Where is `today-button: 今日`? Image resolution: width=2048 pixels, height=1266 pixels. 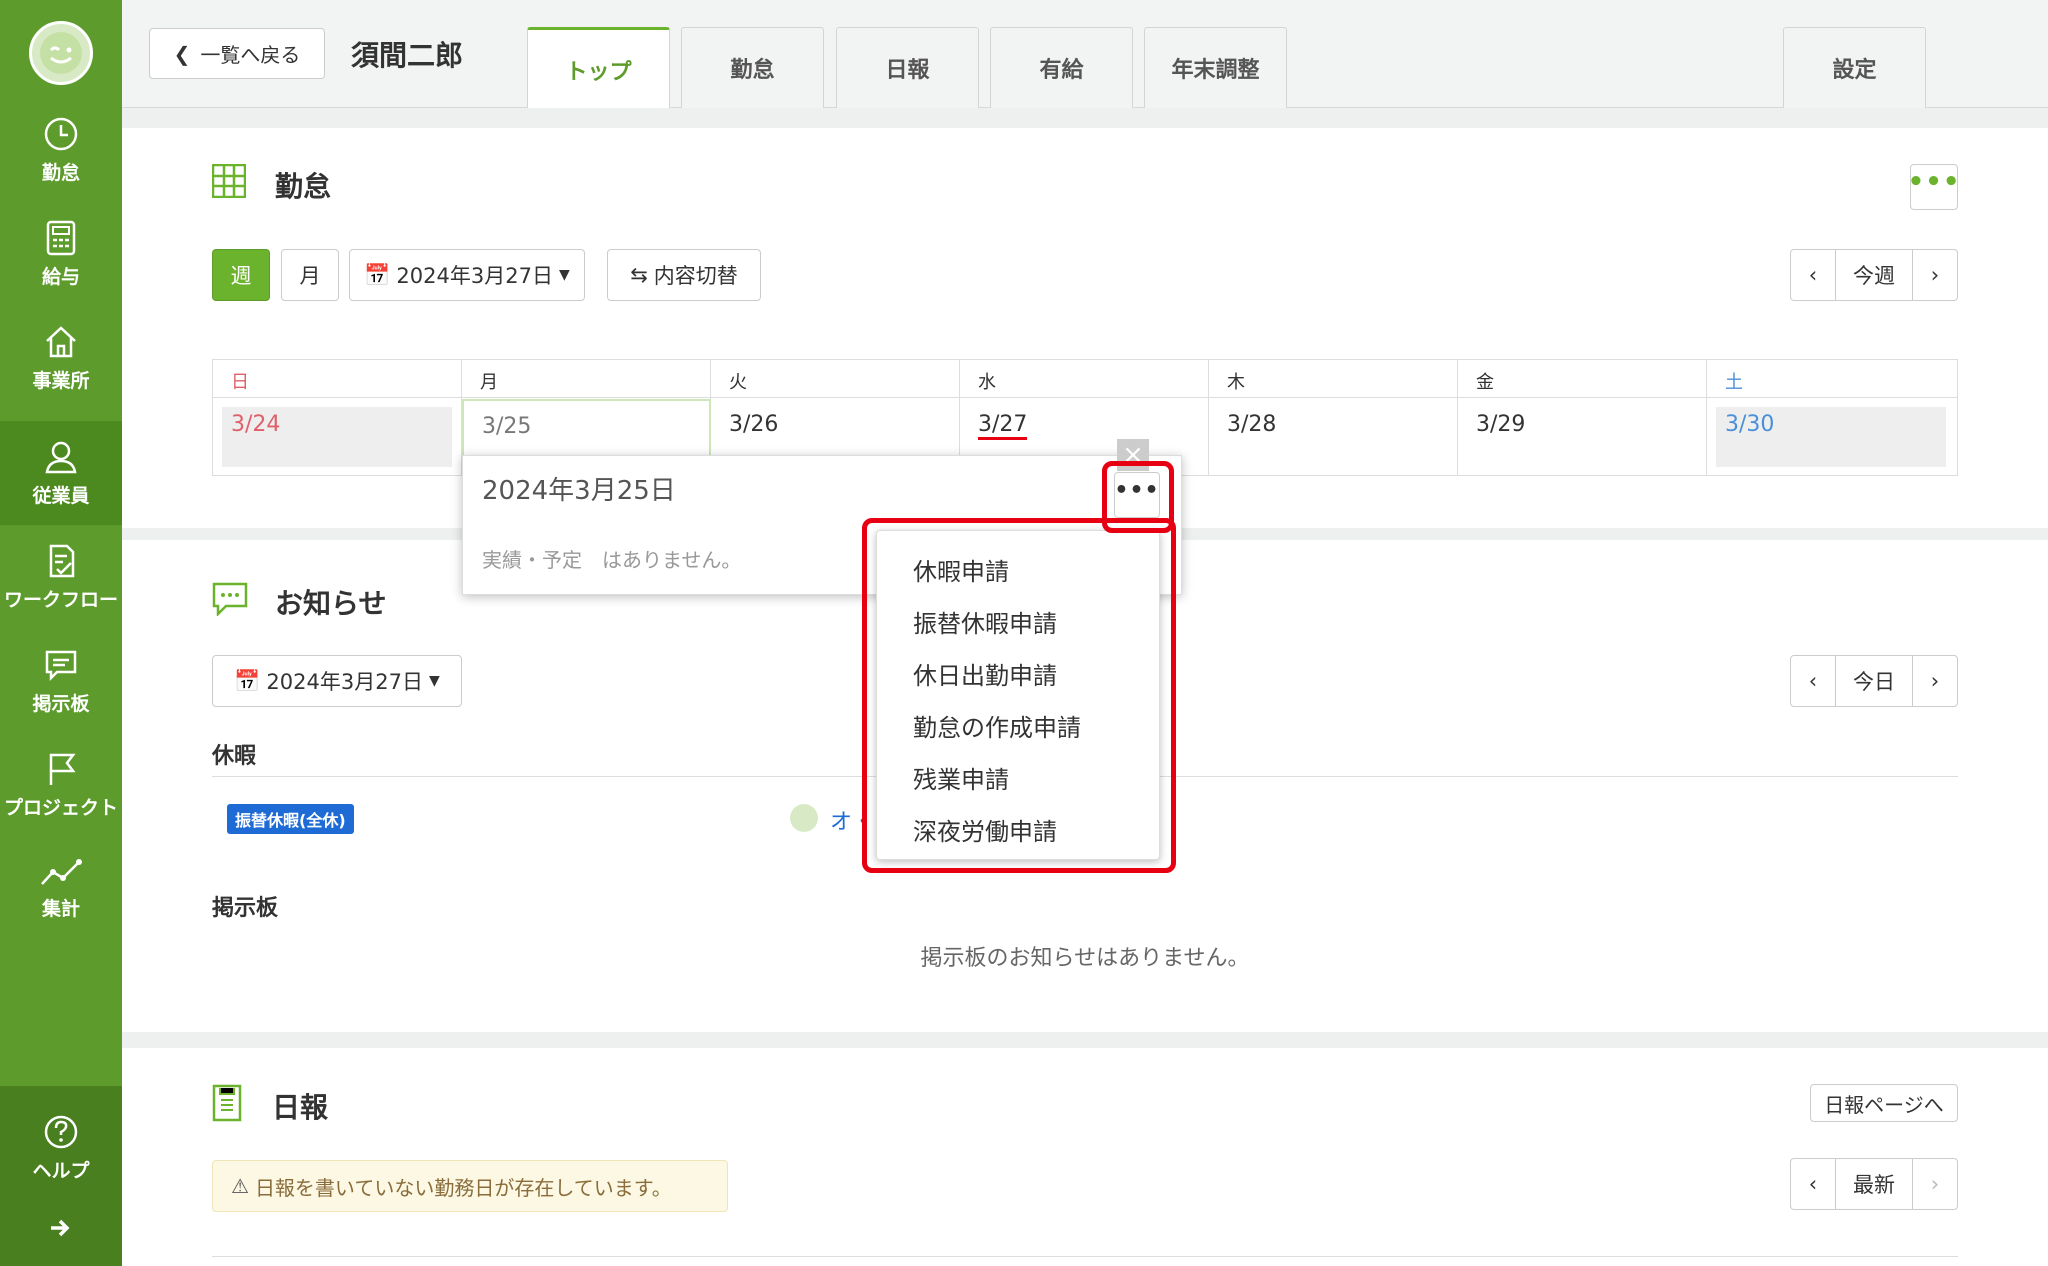
today-button: 今日 is located at coordinates (1874, 681).